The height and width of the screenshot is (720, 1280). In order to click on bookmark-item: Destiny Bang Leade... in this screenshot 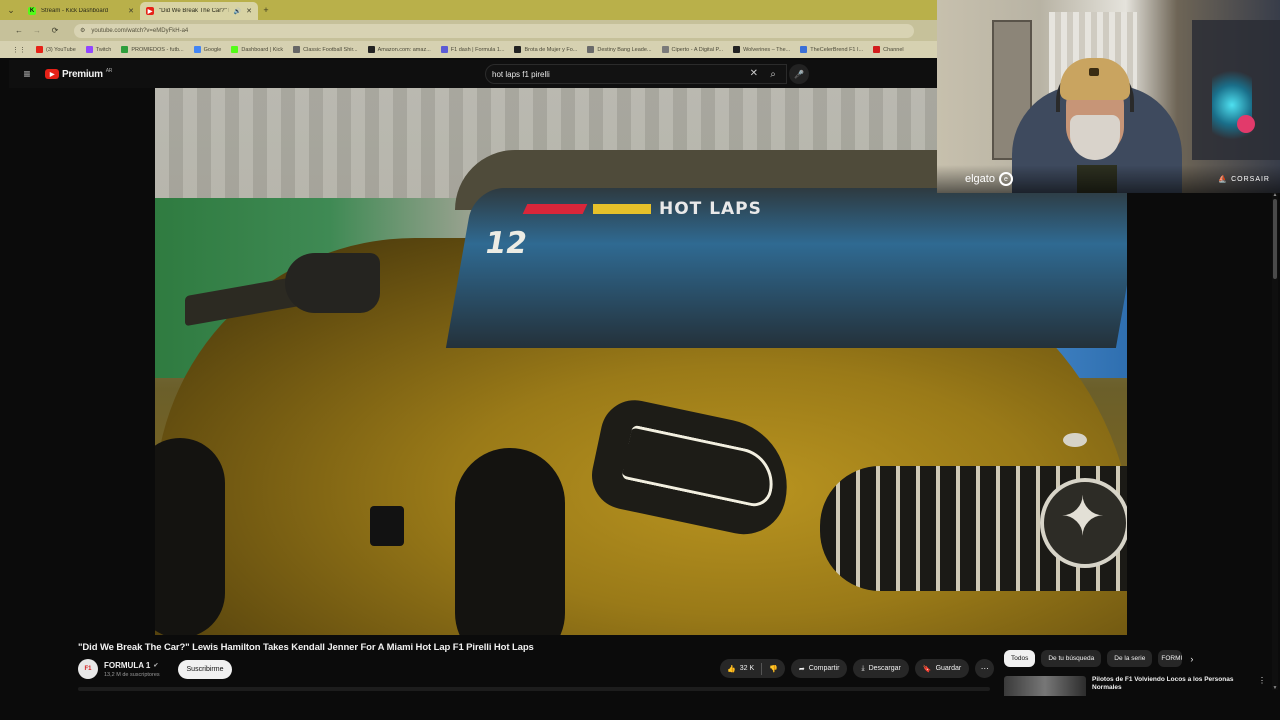, I will do `click(619, 49)`.